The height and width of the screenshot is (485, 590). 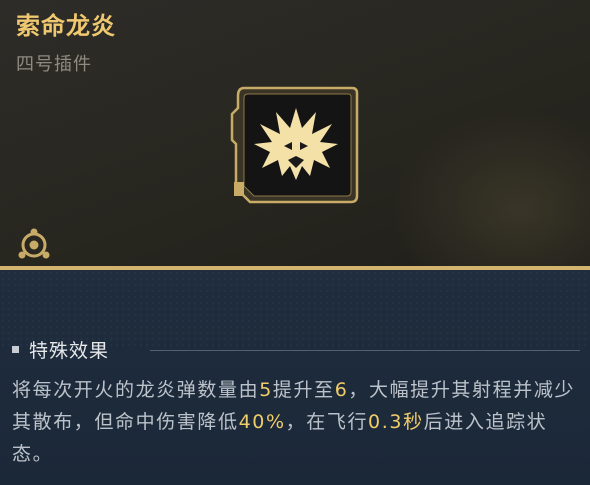 What do you see at coordinates (365, 350) in the screenshot?
I see `section-divider-line` at bounding box center [365, 350].